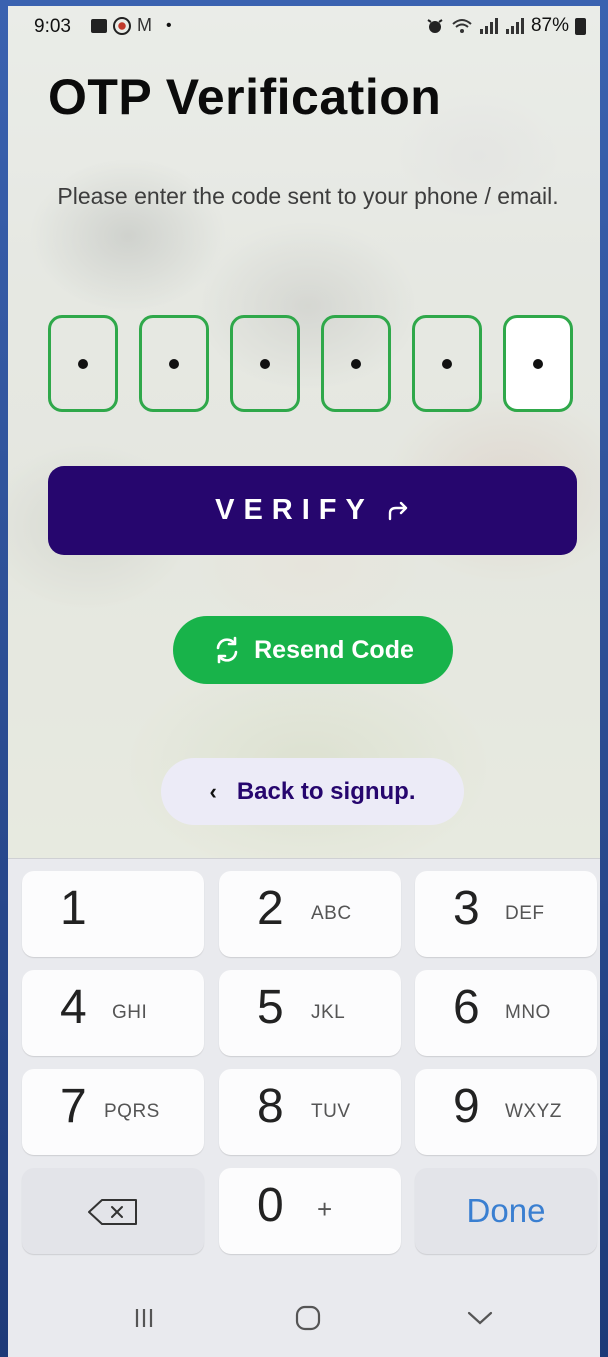 This screenshot has width=608, height=1357. Describe the element at coordinates (122, 25) in the screenshot. I see `record-icon` at that location.